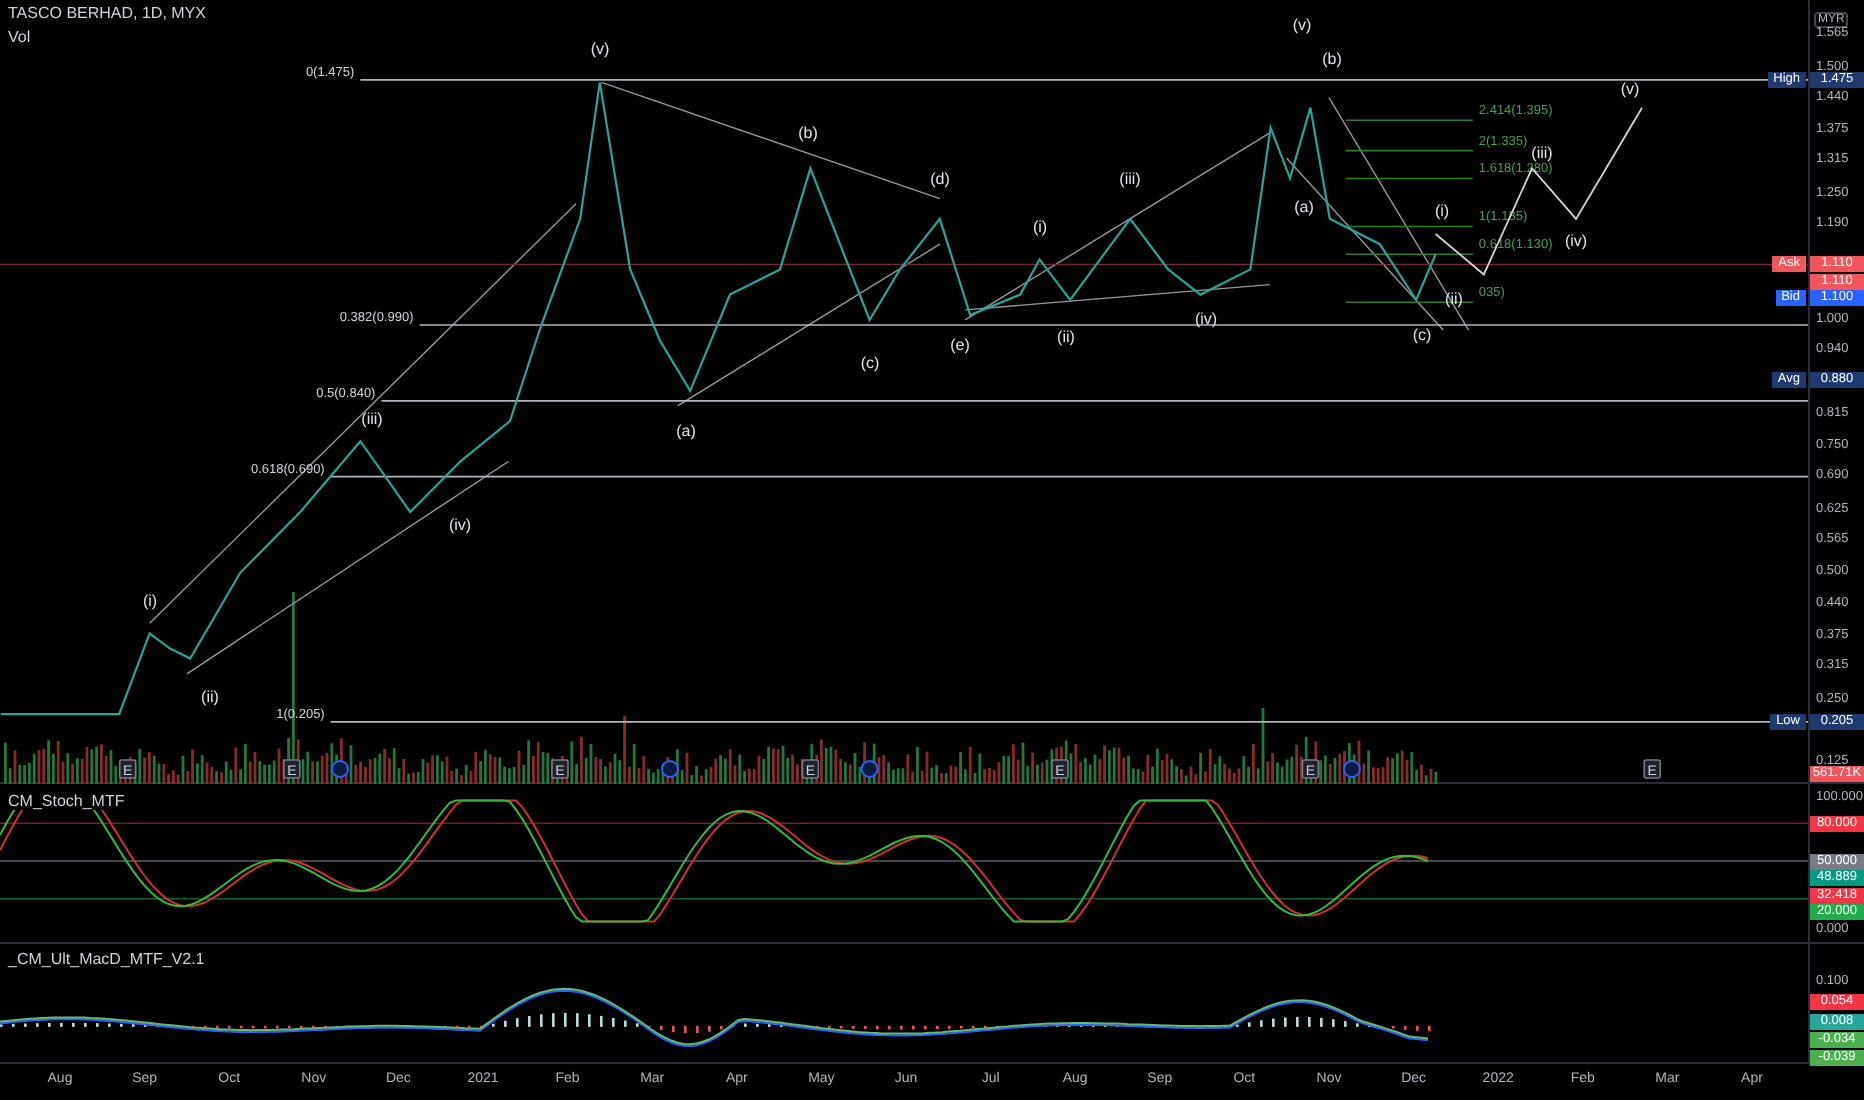 The height and width of the screenshot is (1100, 1864). I want to click on volume-label: Vol, so click(19, 37).